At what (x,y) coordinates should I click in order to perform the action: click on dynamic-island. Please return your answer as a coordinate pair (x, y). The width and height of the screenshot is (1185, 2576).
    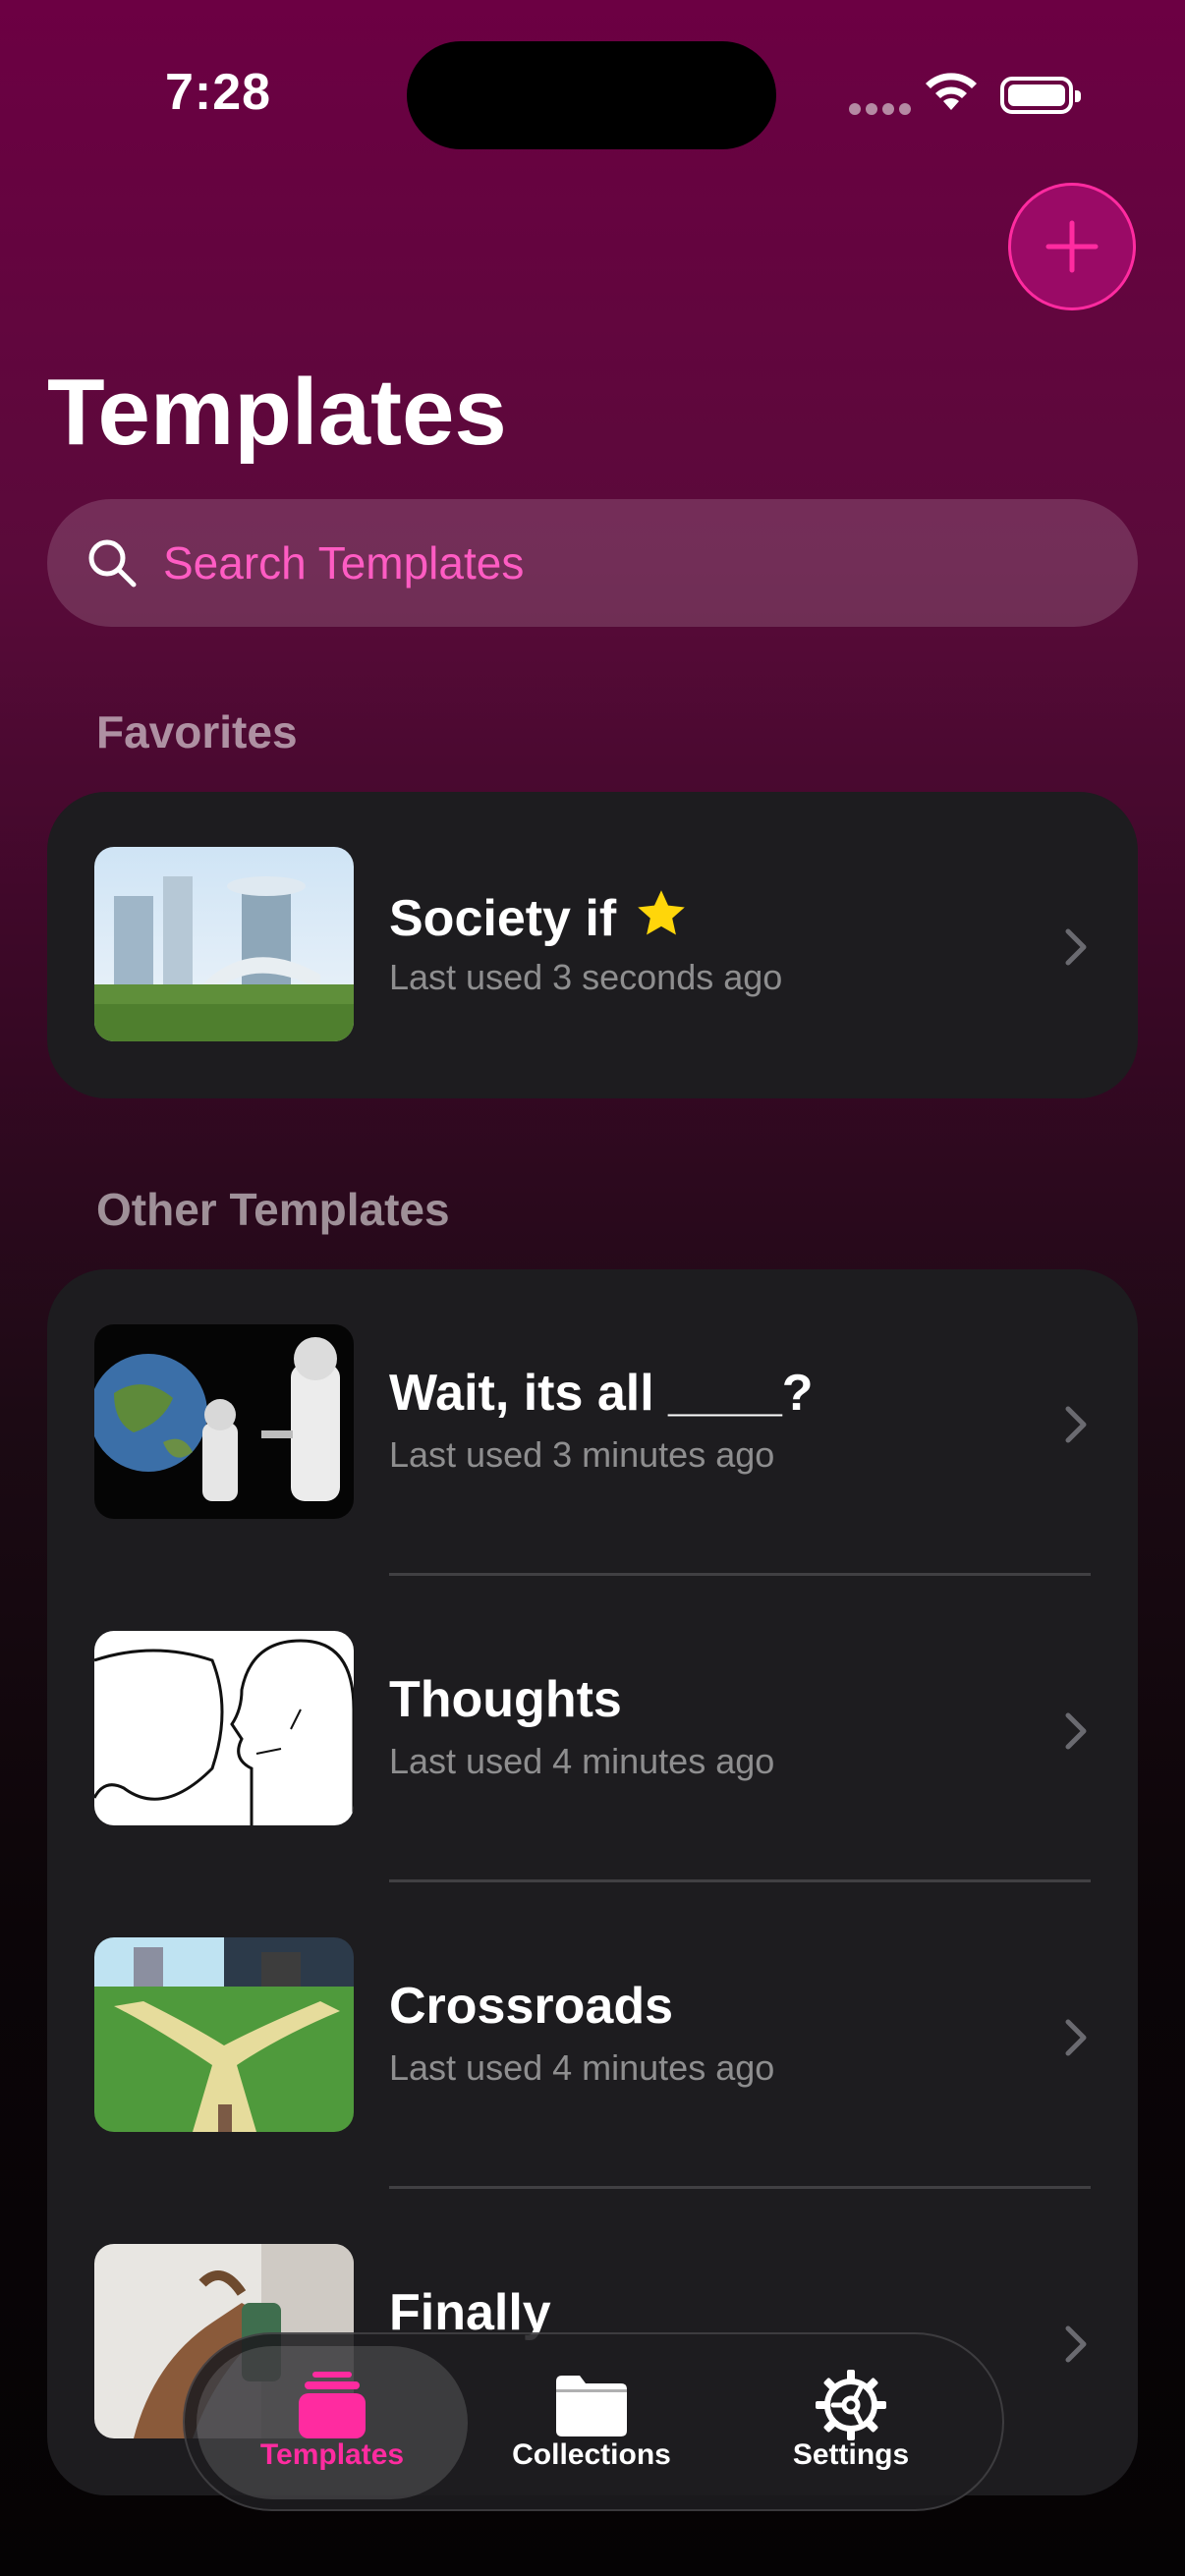
    Looking at the image, I should click on (592, 95).